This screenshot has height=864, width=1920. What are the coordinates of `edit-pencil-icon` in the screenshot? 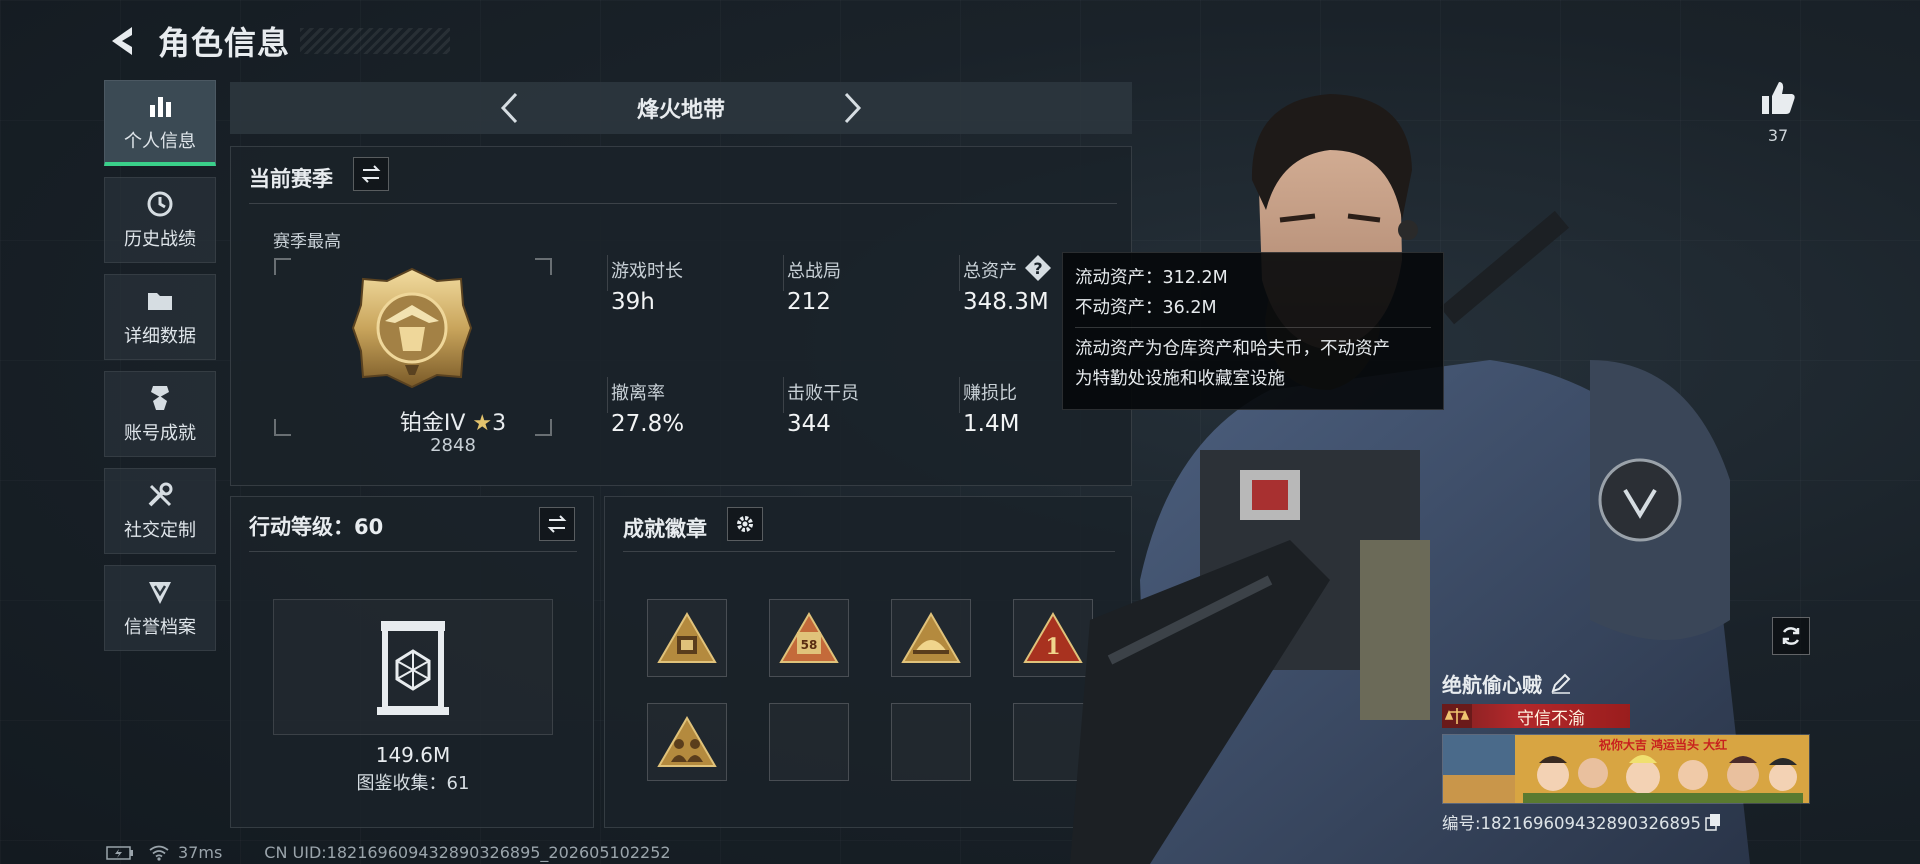 It's located at (1561, 683).